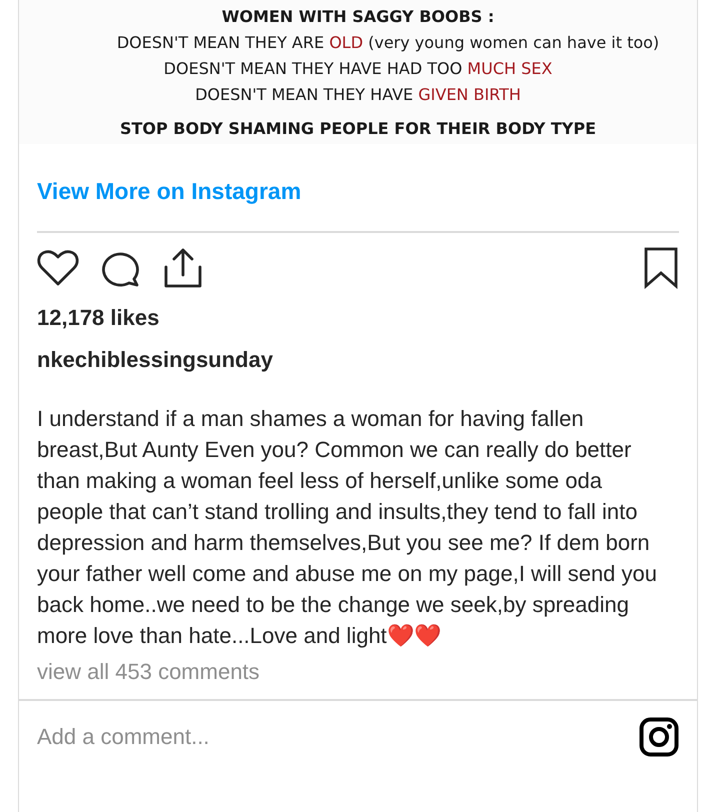 The image size is (720, 812). Describe the element at coordinates (358, 95) in the screenshot. I see `image-text: DOESN'T MEAN THEY HAVE GIVEN BIRTH` at that location.